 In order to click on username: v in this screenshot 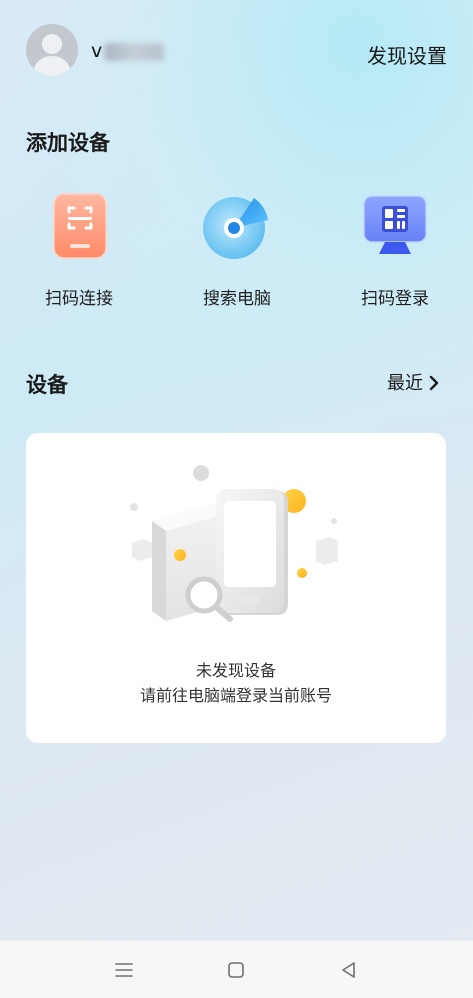, I will do `click(128, 51)`.